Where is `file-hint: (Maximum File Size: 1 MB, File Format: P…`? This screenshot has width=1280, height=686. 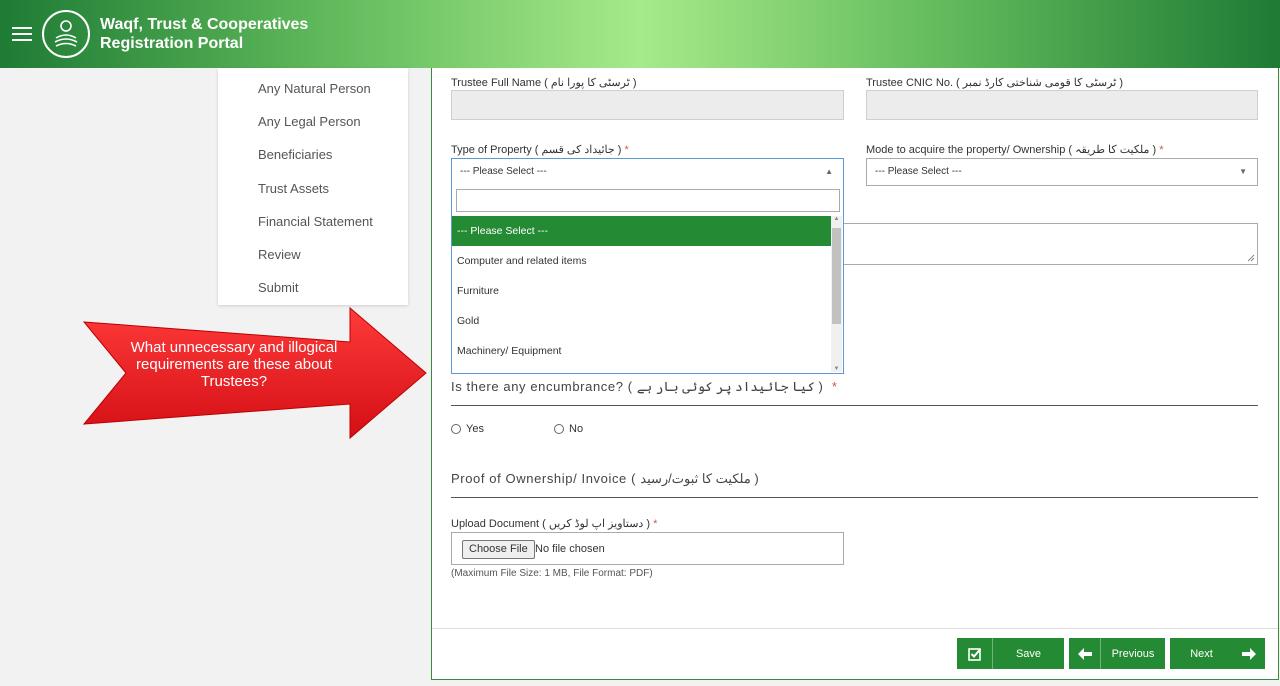 file-hint: (Maximum File Size: 1 MB, File Format: P… is located at coordinates (552, 573).